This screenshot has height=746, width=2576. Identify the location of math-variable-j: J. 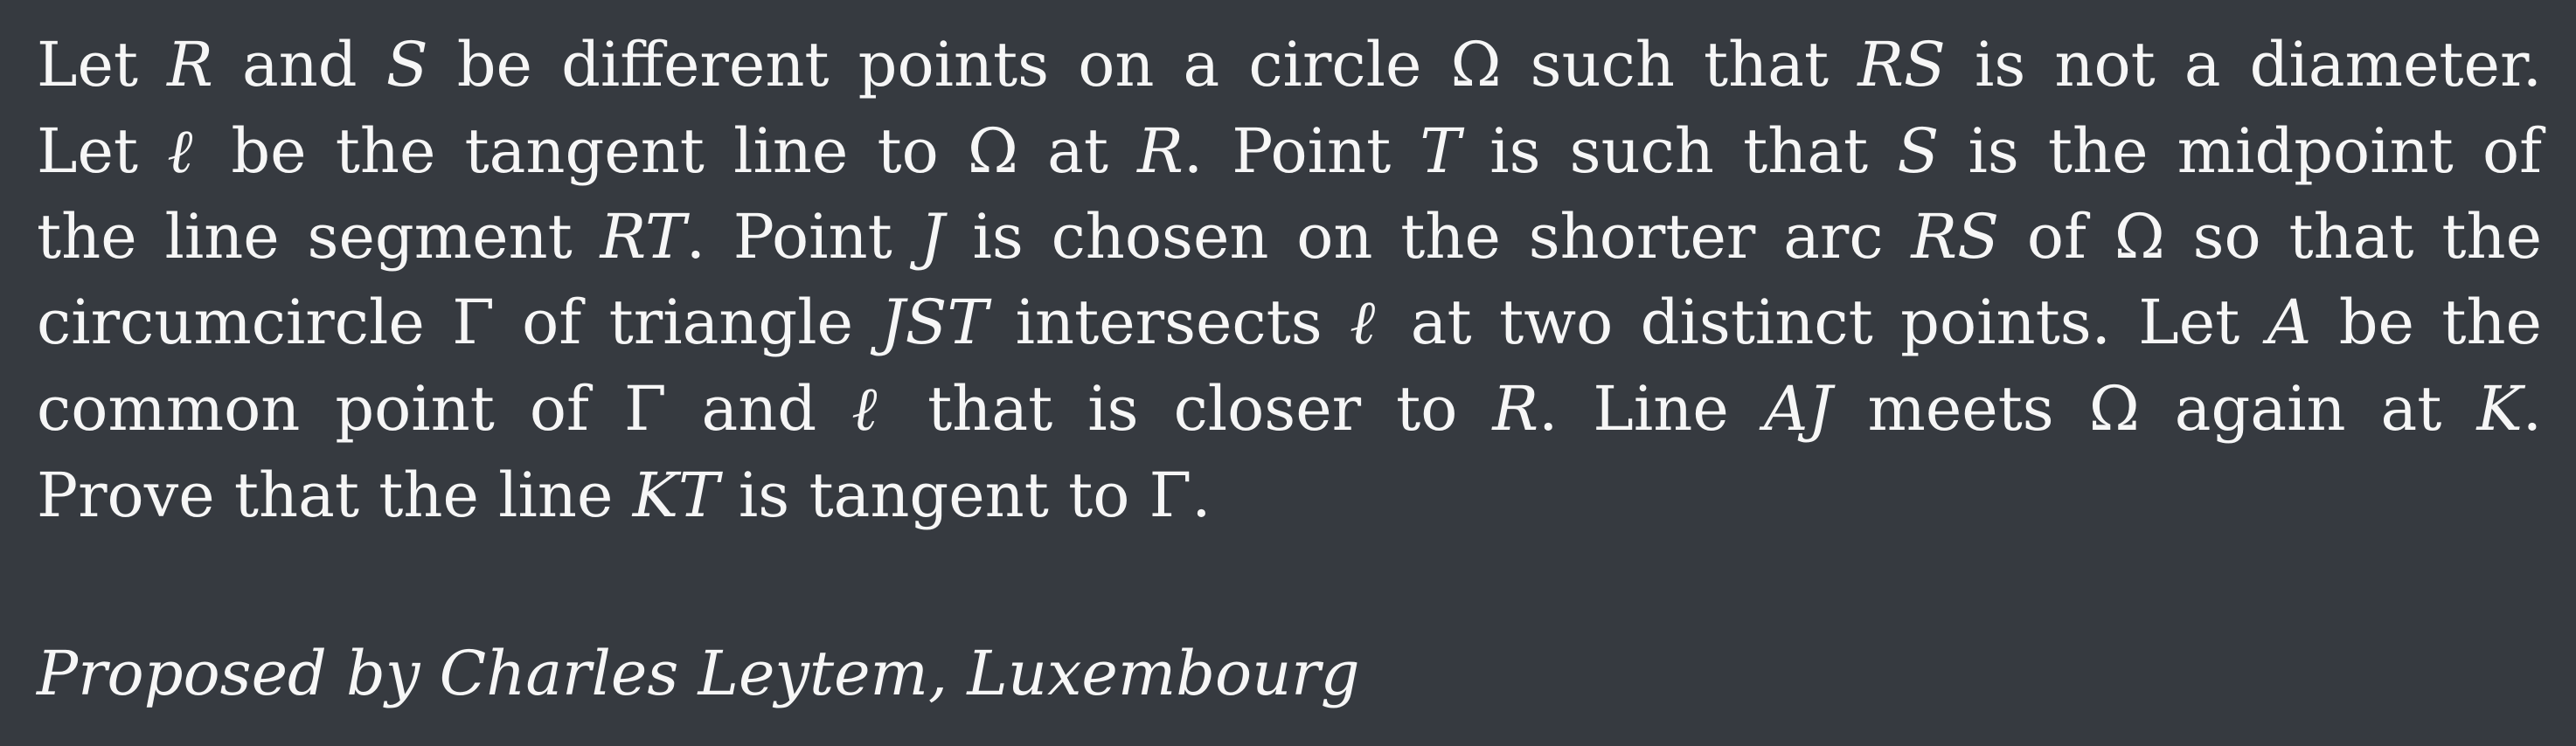
(933, 237).